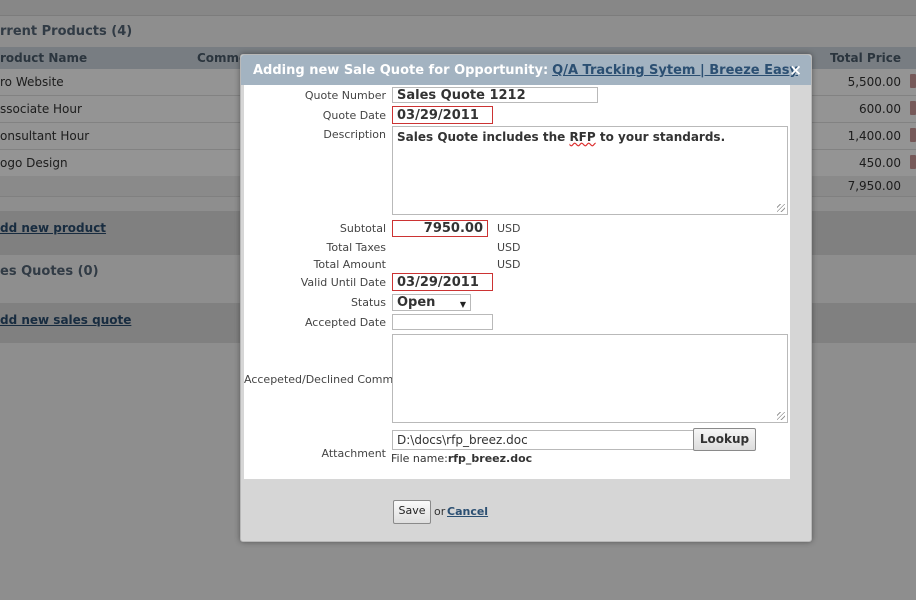  Describe the element at coordinates (354, 115) in the screenshot. I see `quote-date-label: Quote Date` at that location.